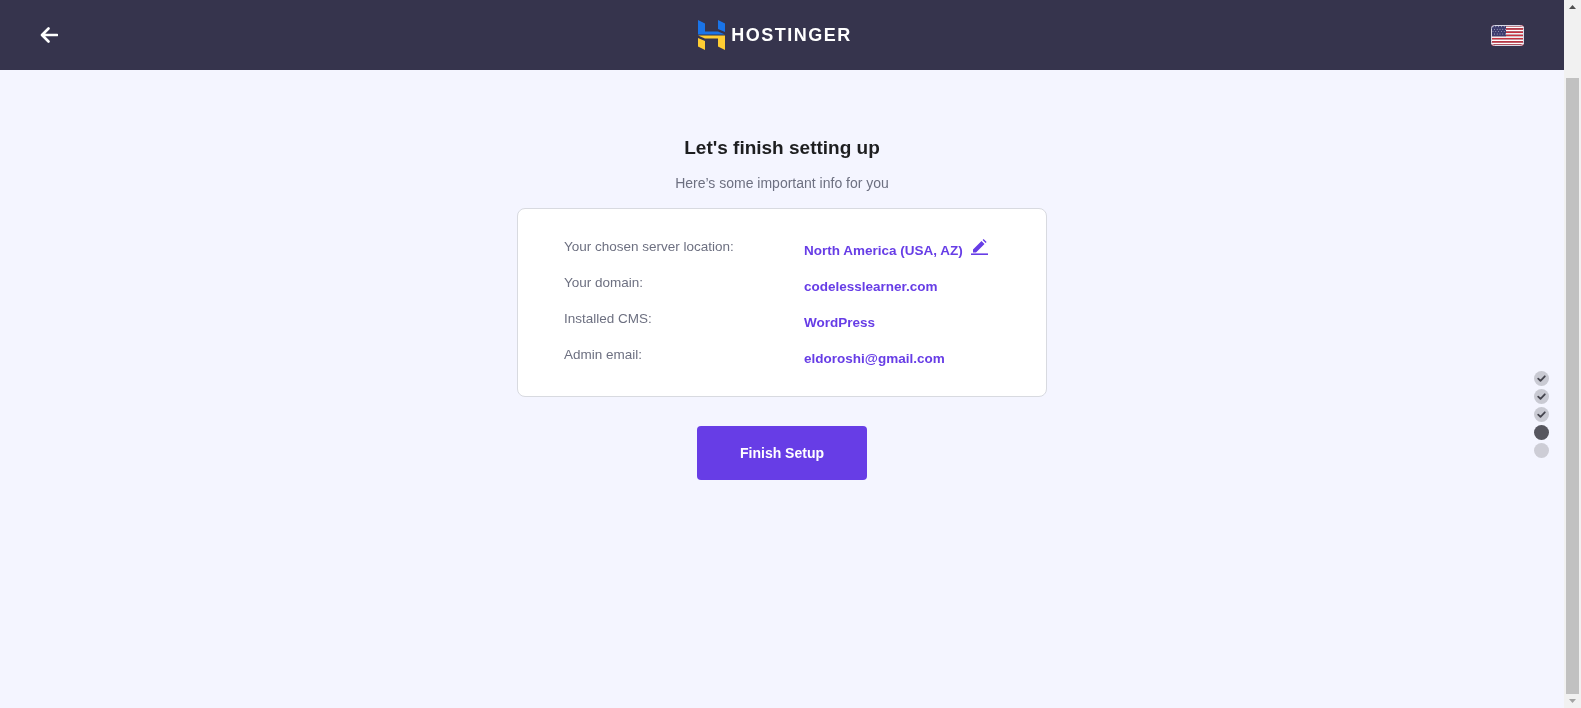  What do you see at coordinates (883, 251) in the screenshot?
I see `detail-value: North America (USA, AZ)` at bounding box center [883, 251].